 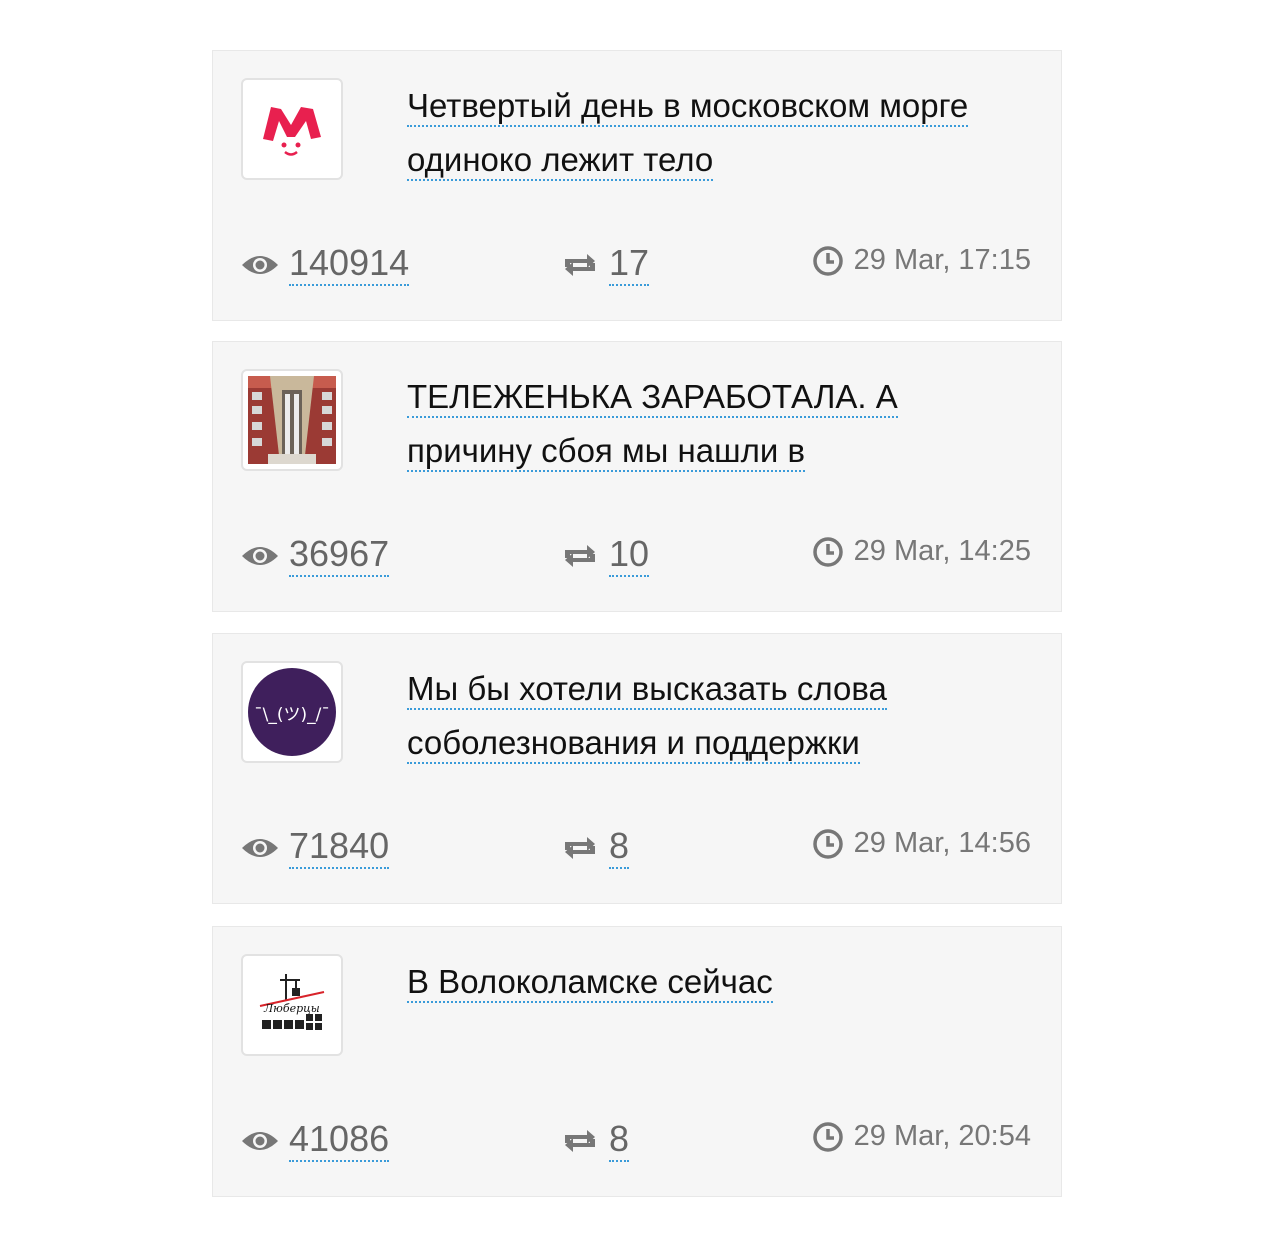 I want to click on post-date: 29 Mar, 14:25, so click(x=921, y=551).